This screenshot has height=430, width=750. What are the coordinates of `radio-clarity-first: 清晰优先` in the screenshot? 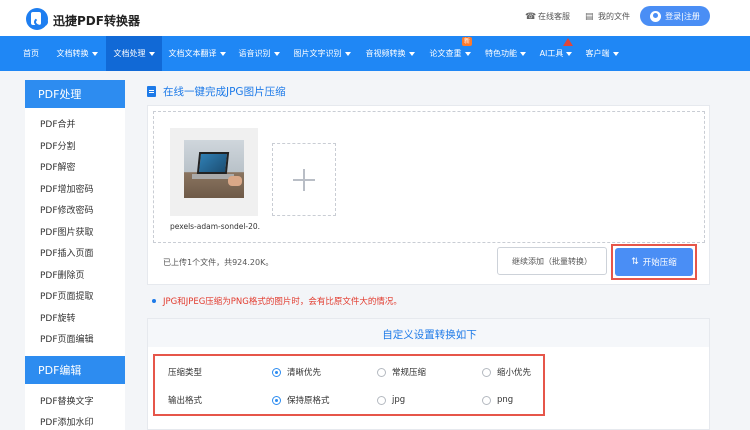 It's located at (296, 372).